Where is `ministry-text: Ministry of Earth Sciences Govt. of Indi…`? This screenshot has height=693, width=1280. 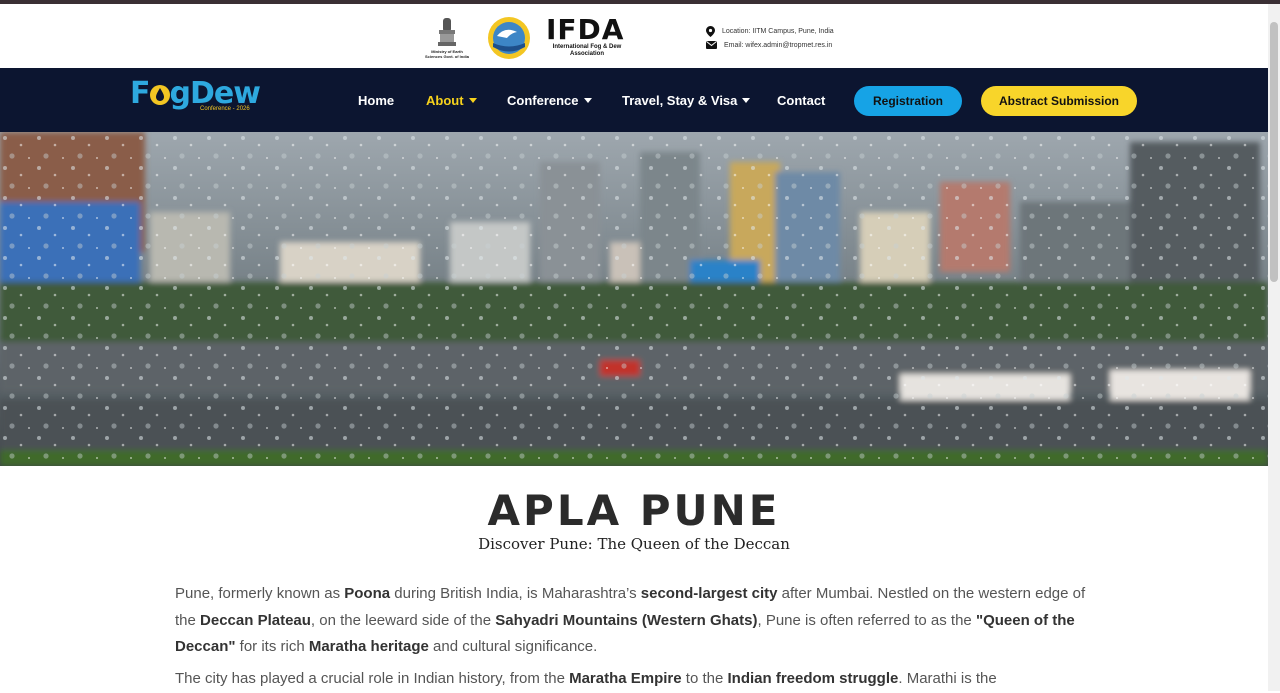 ministry-text: Ministry of Earth Sciences Govt. of Indi… is located at coordinates (446, 54).